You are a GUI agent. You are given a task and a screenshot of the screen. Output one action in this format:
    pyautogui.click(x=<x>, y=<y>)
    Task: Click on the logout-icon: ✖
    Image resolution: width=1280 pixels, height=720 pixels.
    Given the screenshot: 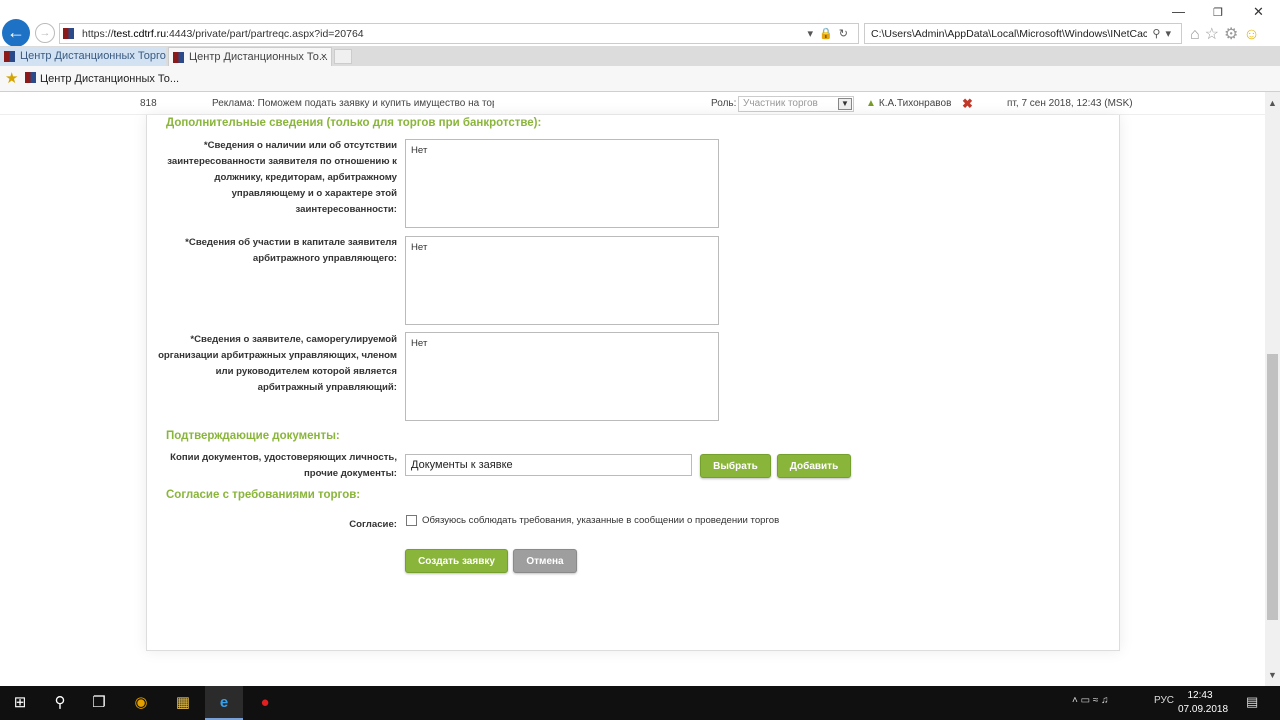 What is the action you would take?
    pyautogui.click(x=967, y=104)
    